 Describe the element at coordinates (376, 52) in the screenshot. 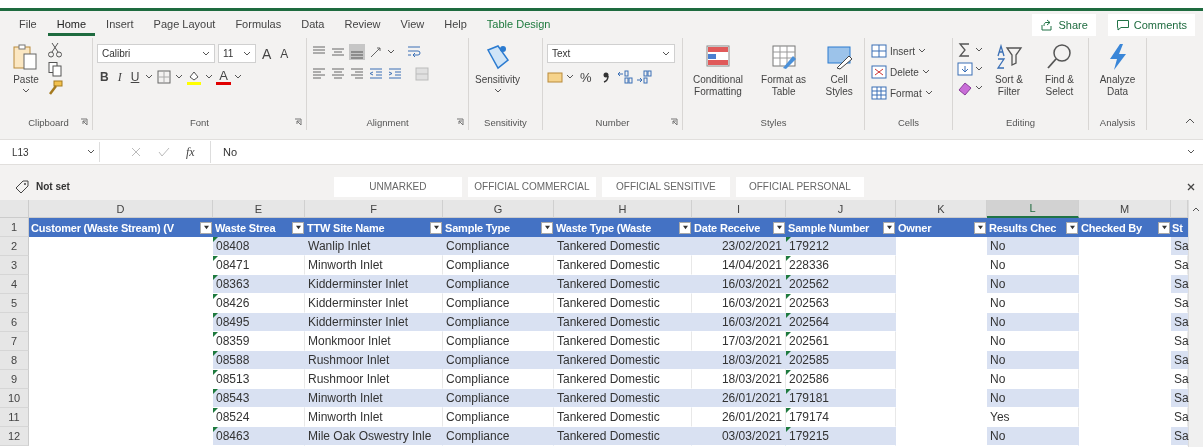

I see `orientation-icon` at that location.